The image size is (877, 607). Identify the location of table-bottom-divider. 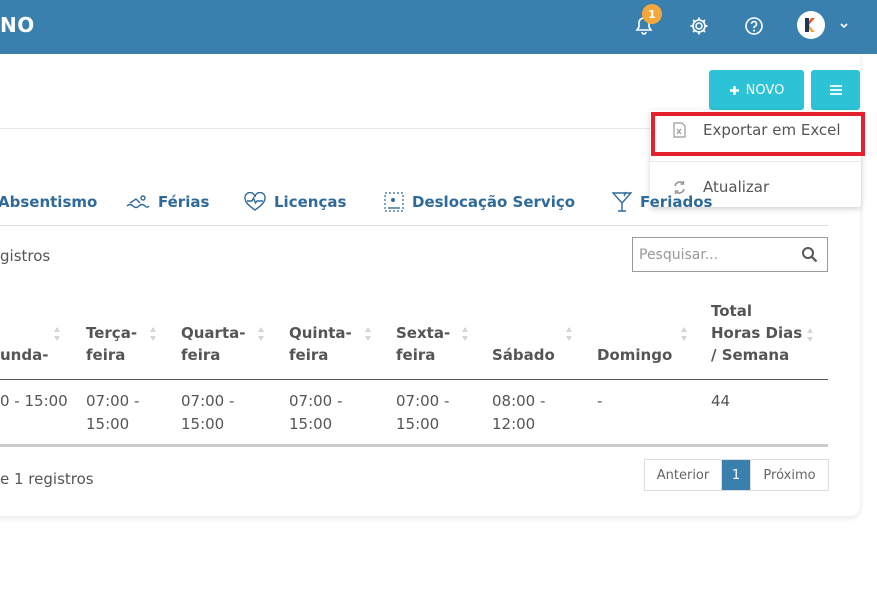
(414, 445).